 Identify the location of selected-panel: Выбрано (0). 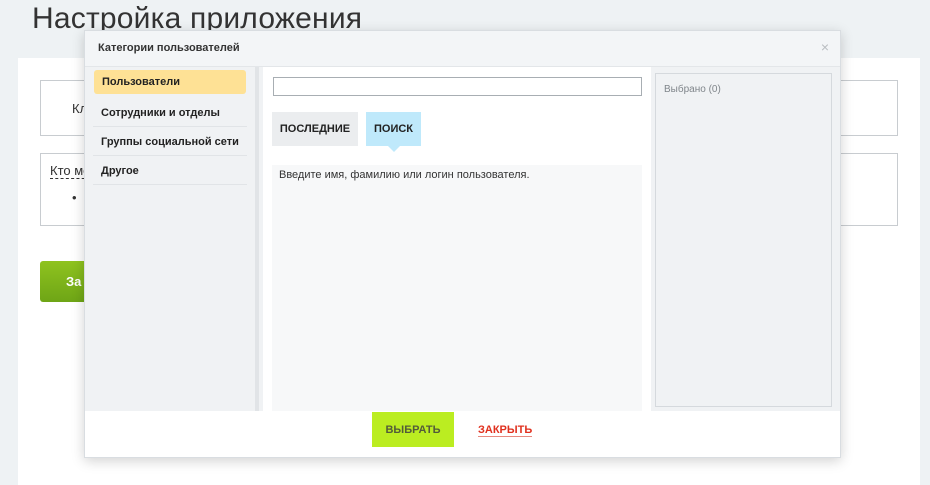
(743, 240).